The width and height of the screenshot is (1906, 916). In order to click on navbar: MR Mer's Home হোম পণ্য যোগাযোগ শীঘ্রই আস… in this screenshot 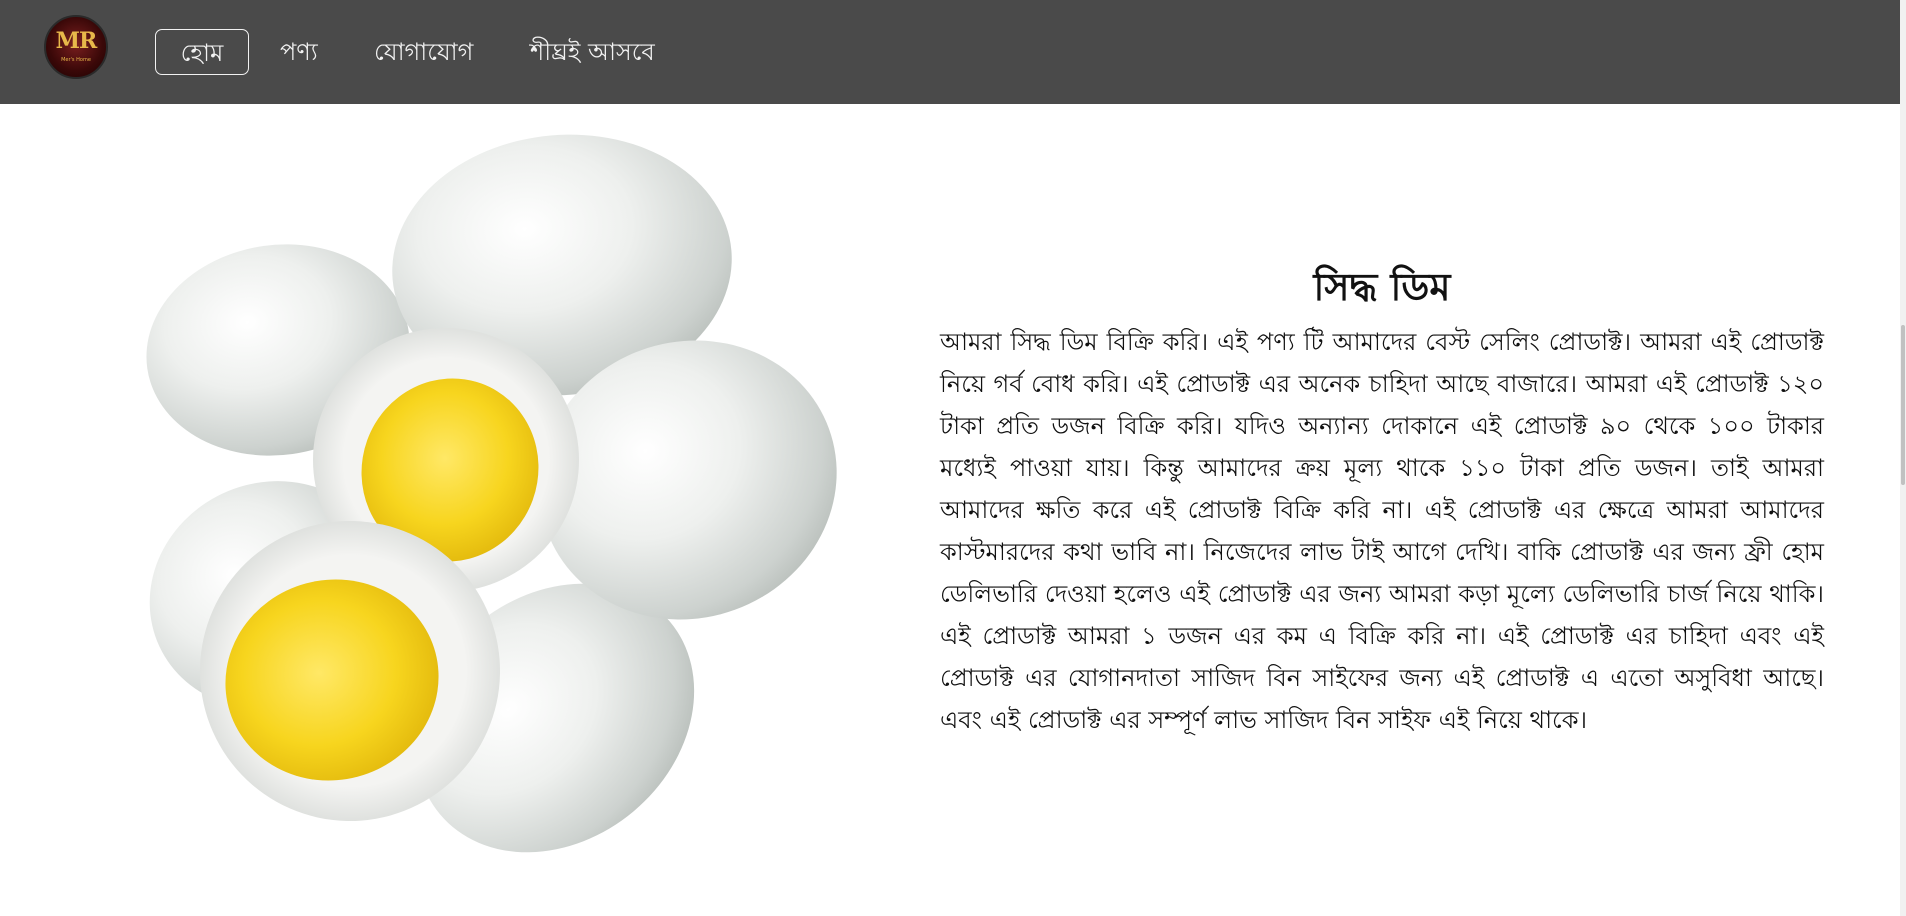, I will do `click(950, 52)`.